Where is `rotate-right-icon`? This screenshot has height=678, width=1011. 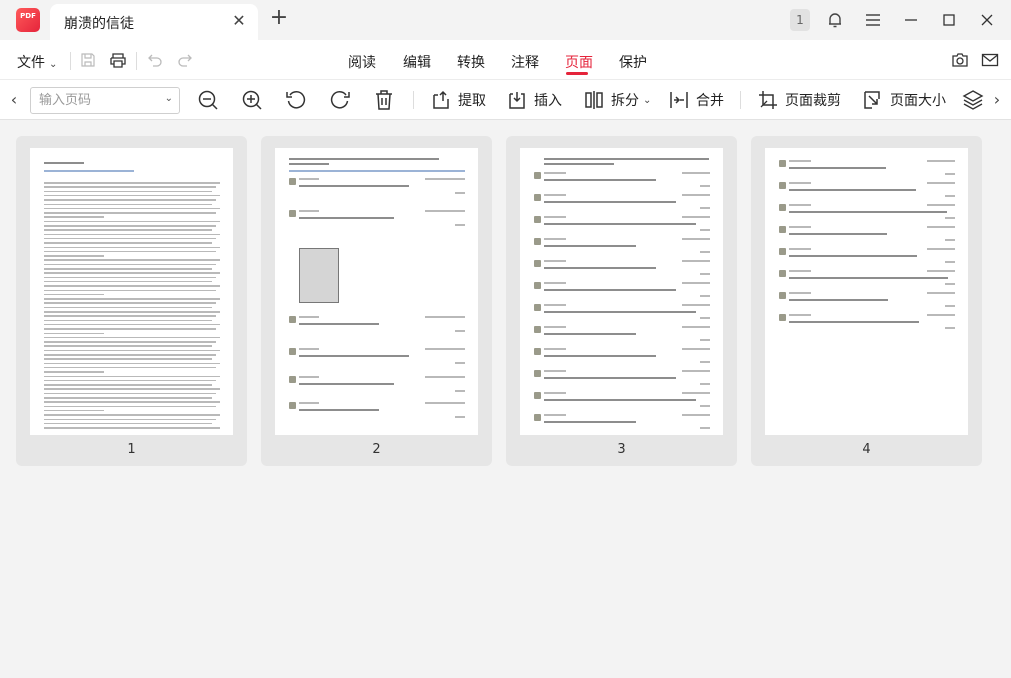 rotate-right-icon is located at coordinates (340, 100).